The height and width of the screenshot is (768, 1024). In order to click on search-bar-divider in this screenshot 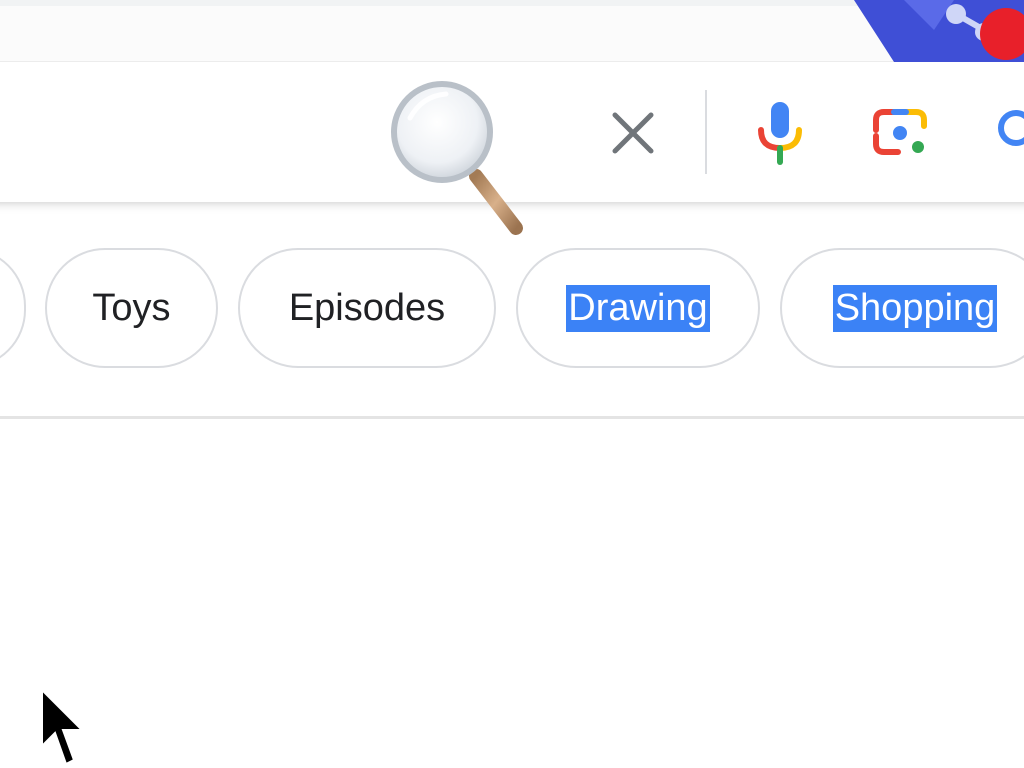, I will do `click(706, 132)`.